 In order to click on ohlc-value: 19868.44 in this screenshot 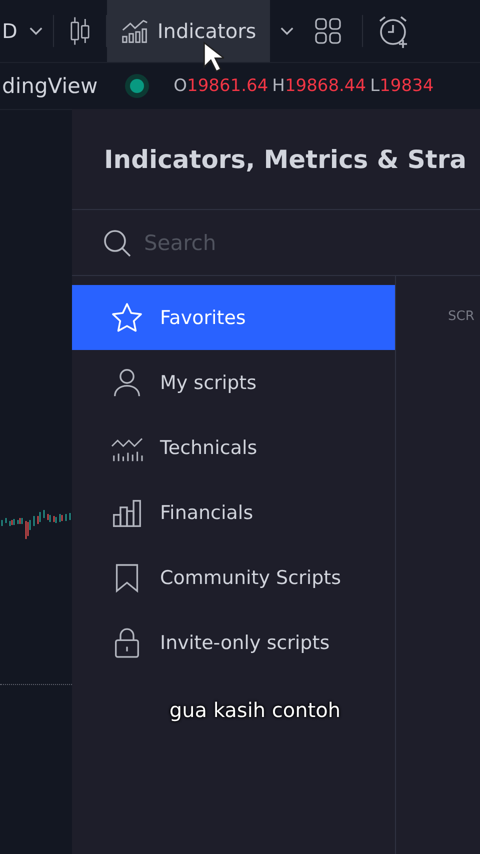, I will do `click(325, 86)`.